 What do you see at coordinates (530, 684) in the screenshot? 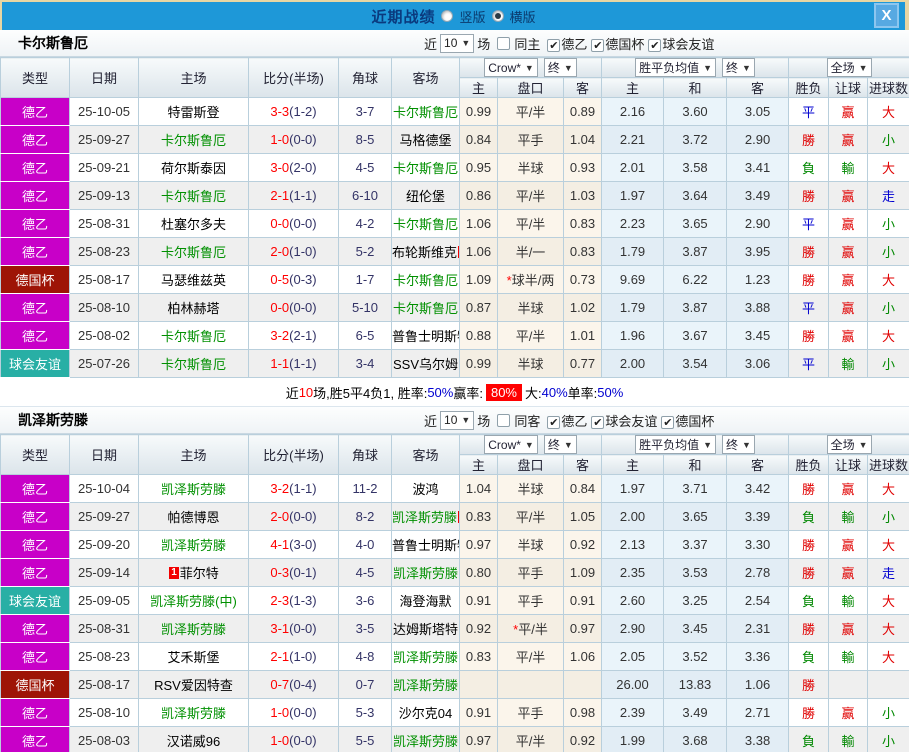
I see `handicap-line` at bounding box center [530, 684].